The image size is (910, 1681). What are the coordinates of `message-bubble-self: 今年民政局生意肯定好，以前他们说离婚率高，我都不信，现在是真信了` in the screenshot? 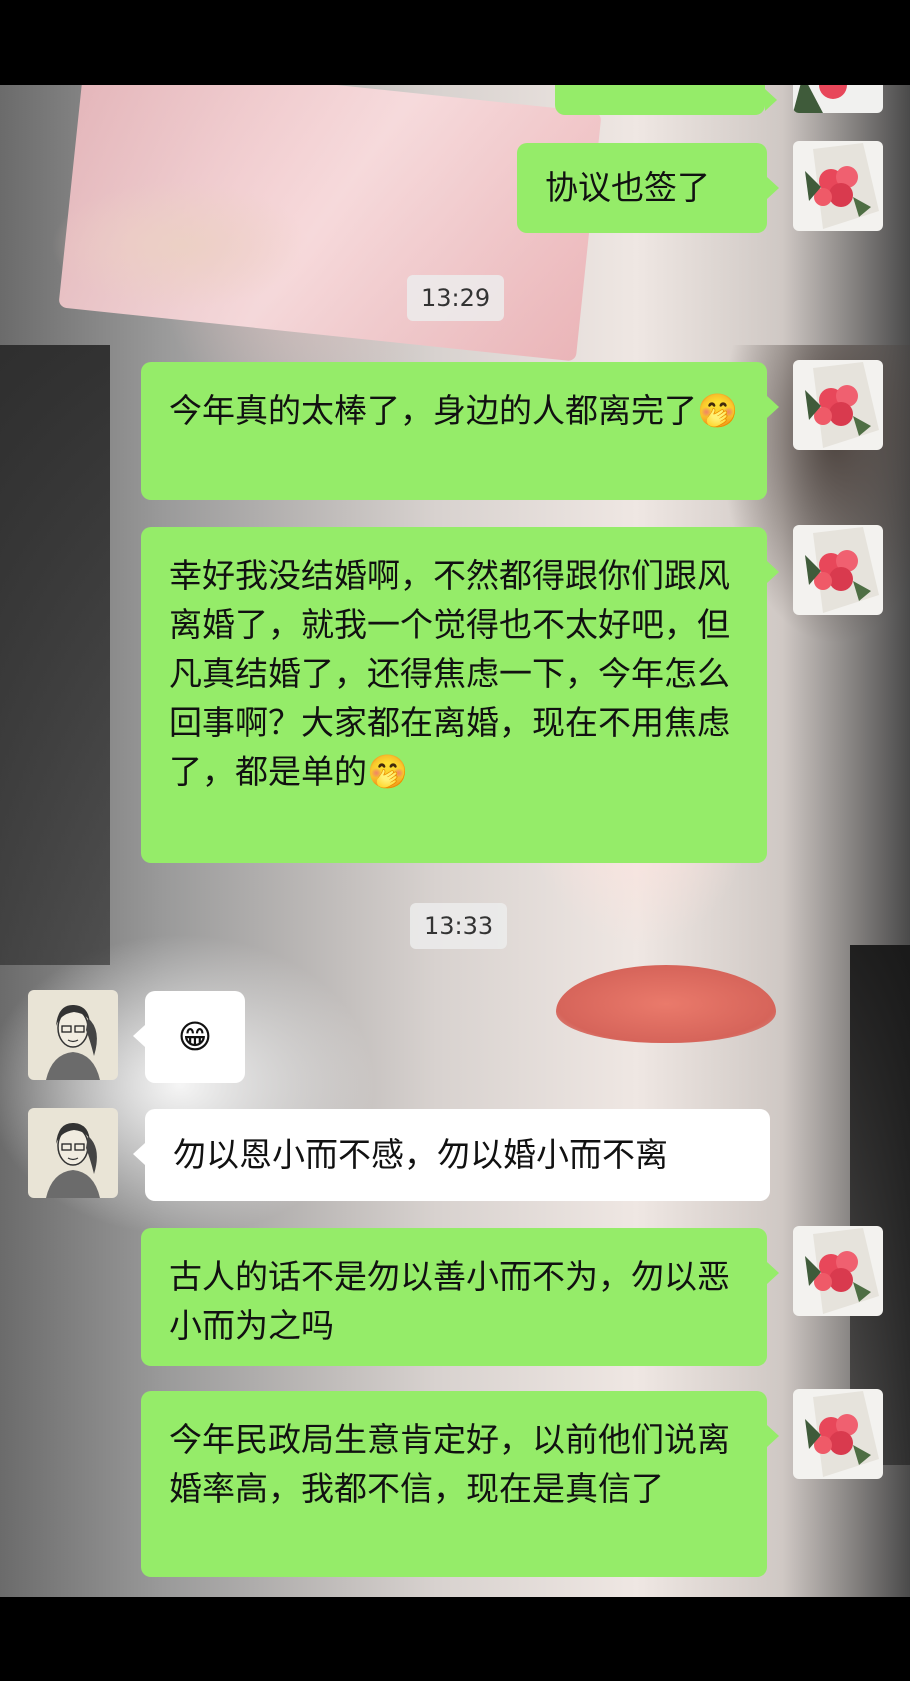 It's located at (460, 1484).